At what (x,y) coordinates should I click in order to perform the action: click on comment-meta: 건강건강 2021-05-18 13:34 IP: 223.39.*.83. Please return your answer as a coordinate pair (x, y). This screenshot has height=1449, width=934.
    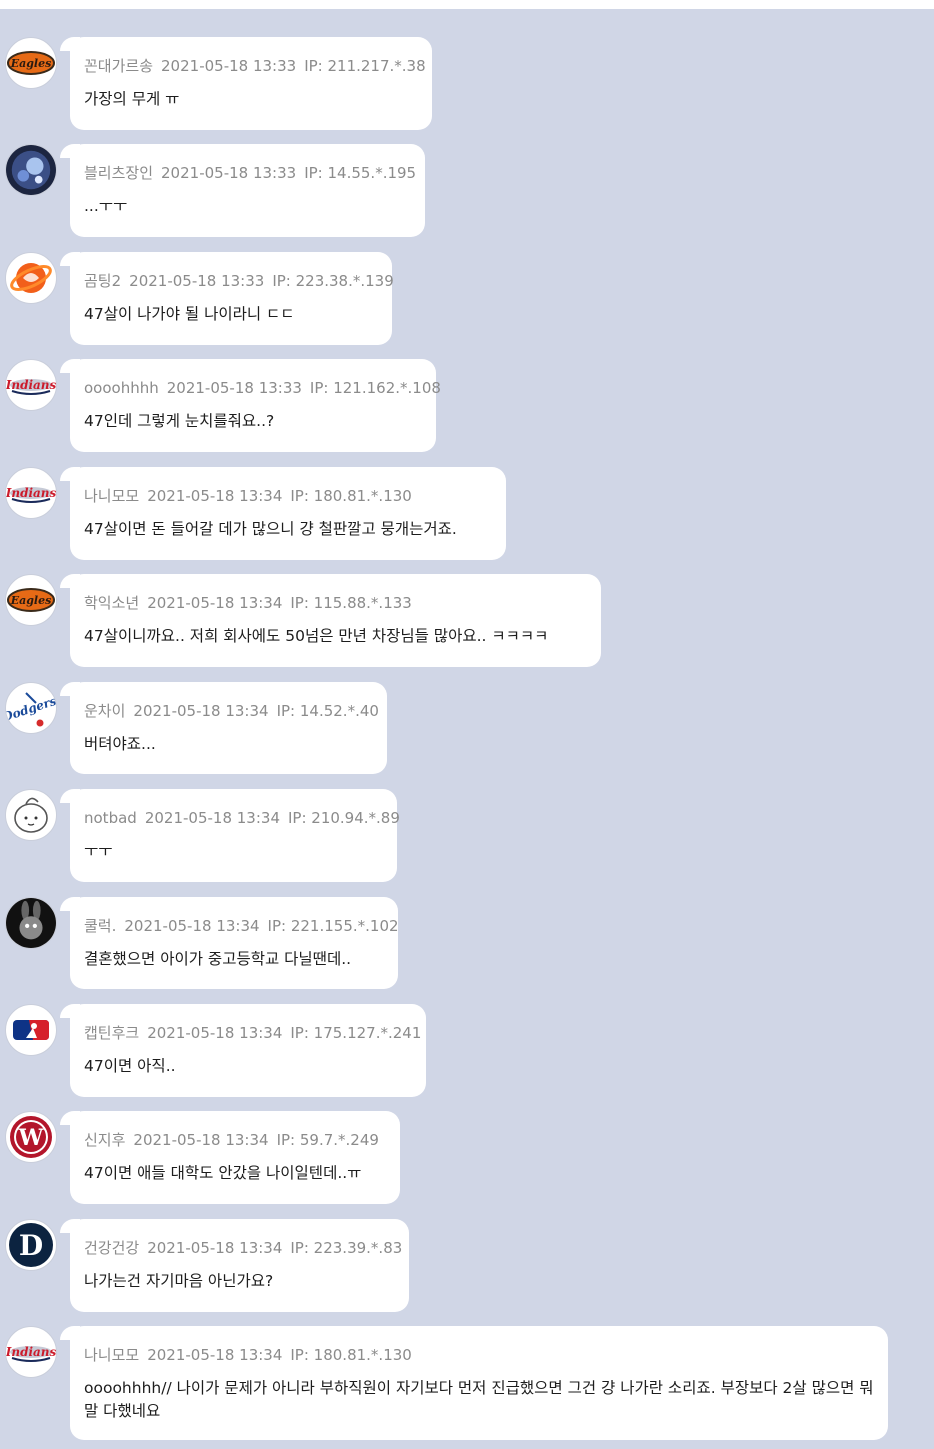
    Looking at the image, I should click on (243, 1248).